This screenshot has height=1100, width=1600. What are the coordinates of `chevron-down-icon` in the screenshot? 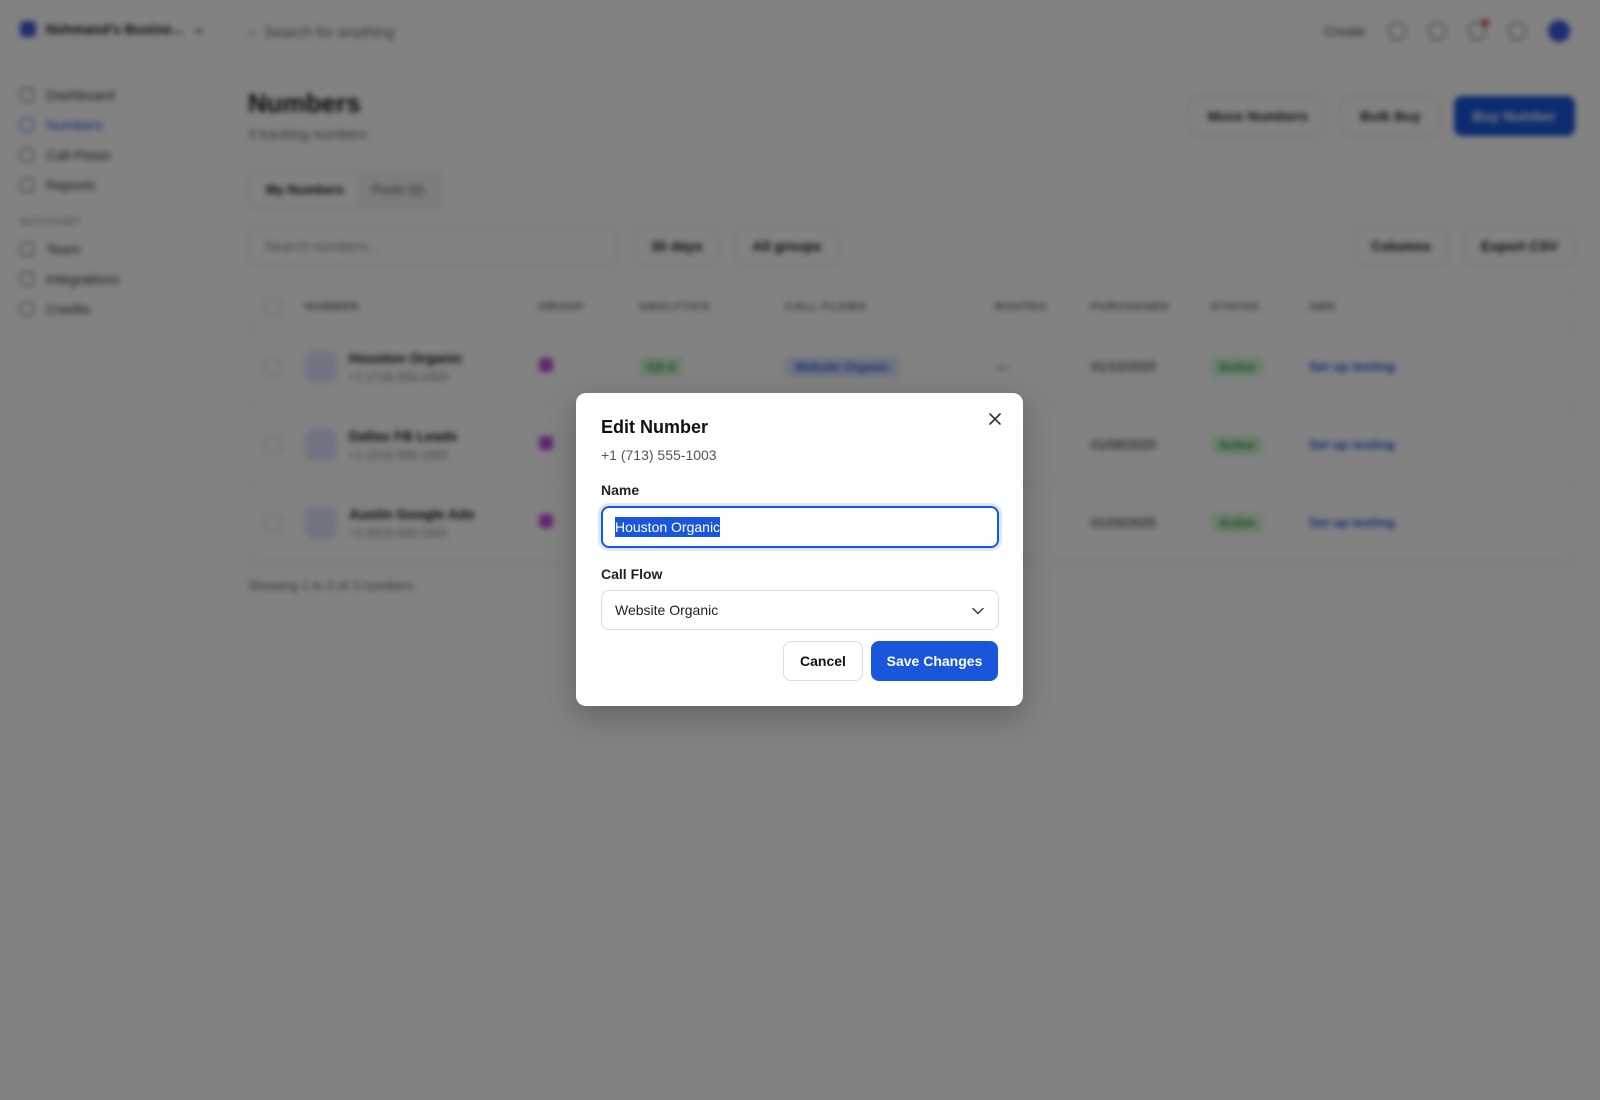 It's located at (978, 610).